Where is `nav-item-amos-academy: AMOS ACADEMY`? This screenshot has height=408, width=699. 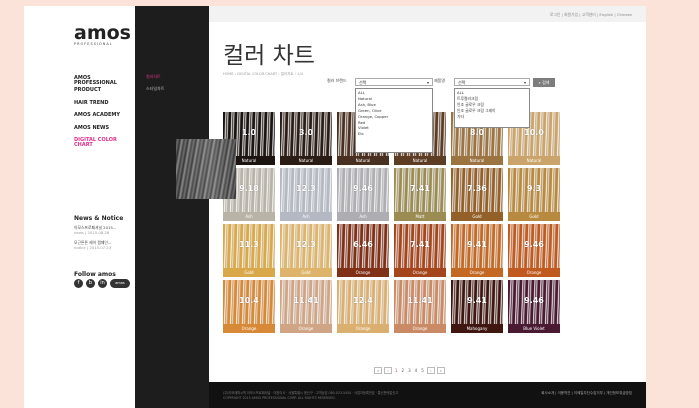
nav-item-amos-academy: AMOS ACADEMY is located at coordinates (104, 119).